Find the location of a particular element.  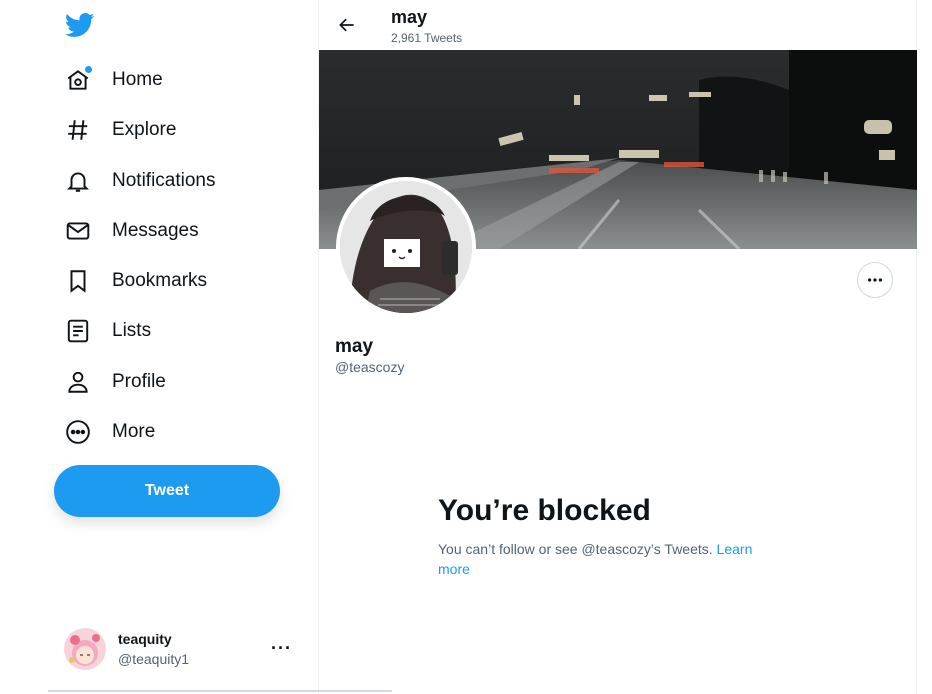

more-dots-icon is located at coordinates (875, 280).